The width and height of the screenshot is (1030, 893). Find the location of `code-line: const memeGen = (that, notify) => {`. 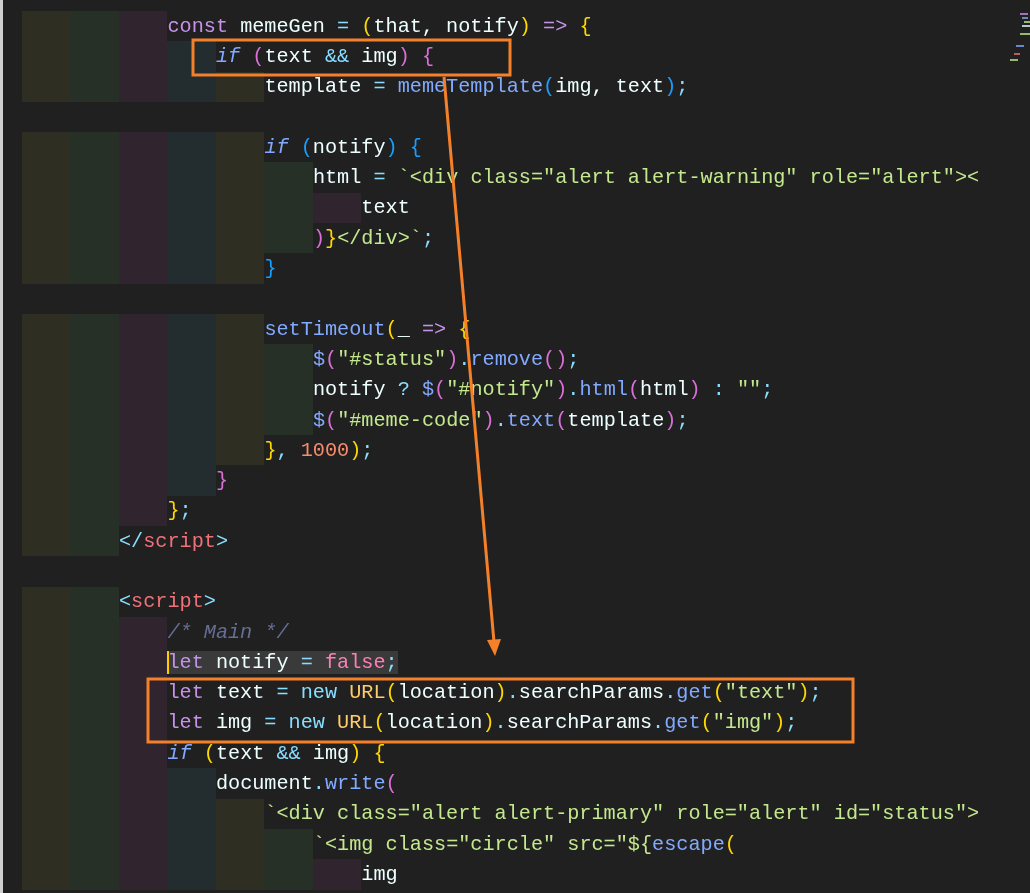

code-line: const memeGen = (that, notify) => { is located at coordinates (379, 26).